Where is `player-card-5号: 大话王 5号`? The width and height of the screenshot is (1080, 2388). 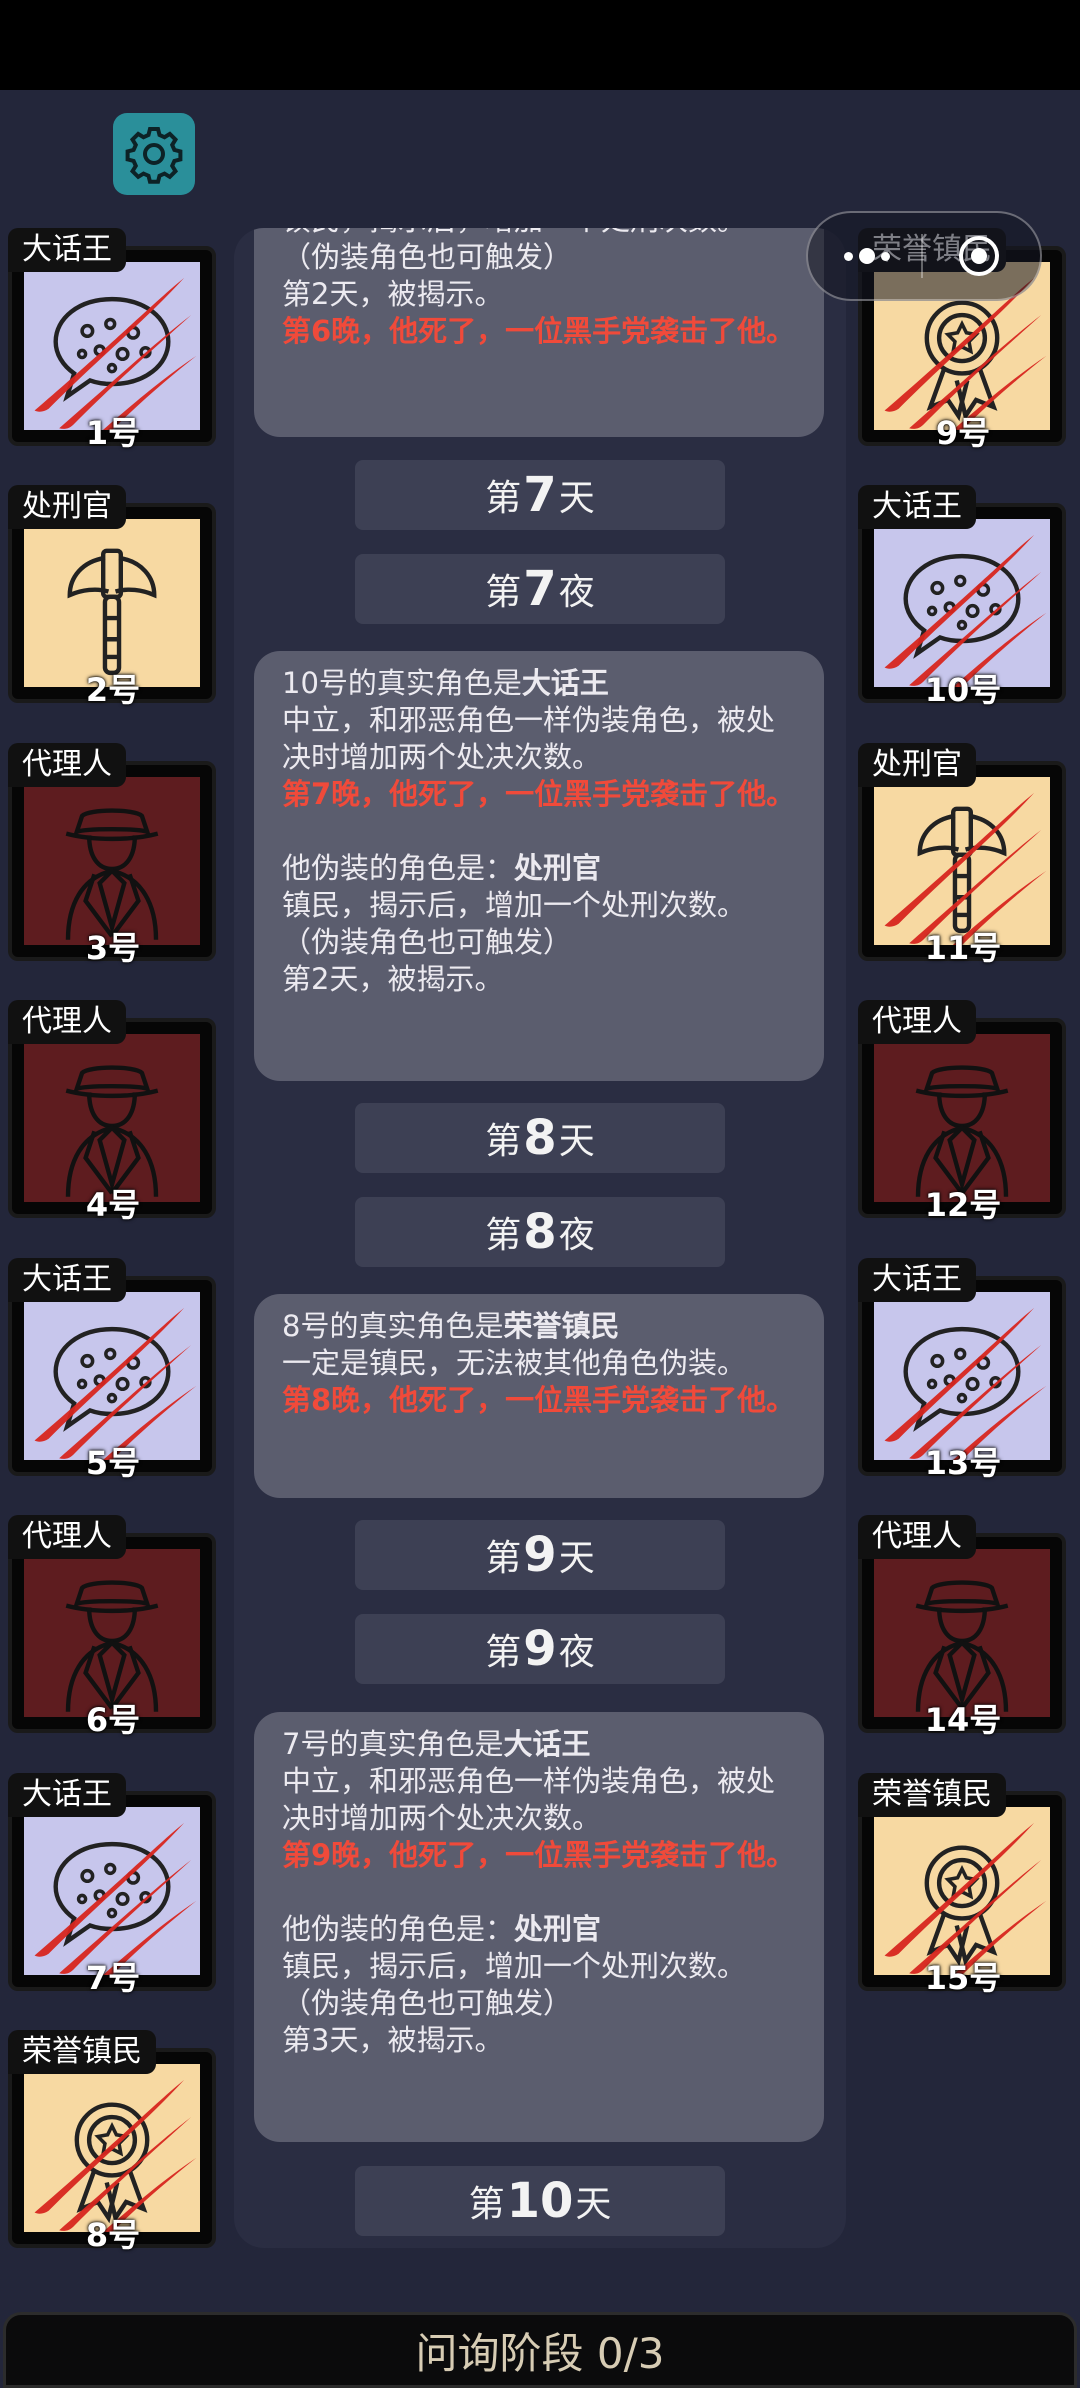
player-card-5号: 大话王 5号 is located at coordinates (113, 1370).